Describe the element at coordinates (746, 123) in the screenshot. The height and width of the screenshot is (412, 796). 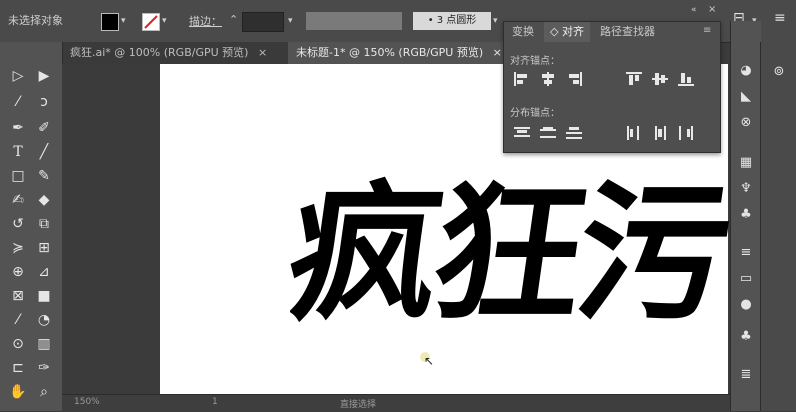
I see `recolor-icon: ⊗` at that location.